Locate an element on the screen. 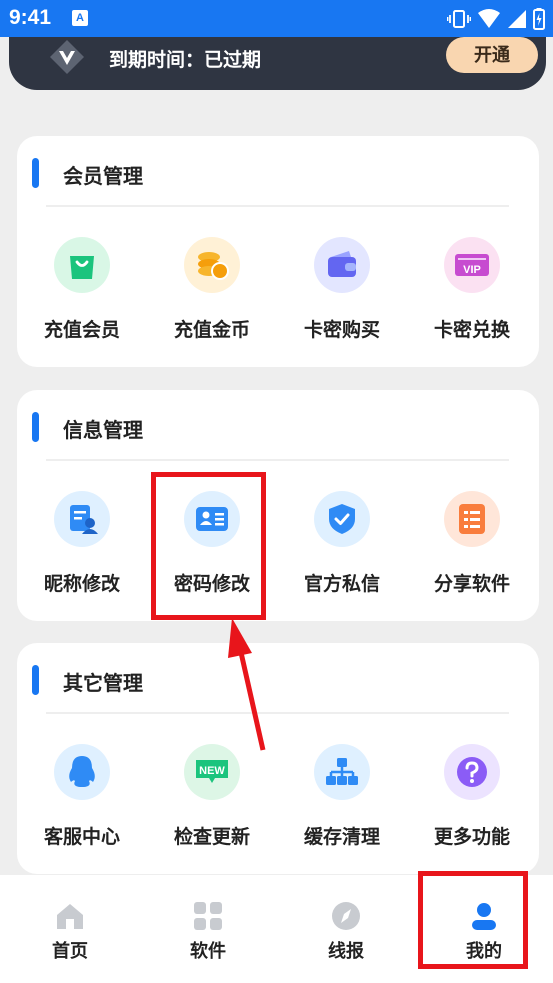 Image resolution: width=553 pixels, height=983 pixels. menu-item-label: 检查更新 is located at coordinates (211, 837).